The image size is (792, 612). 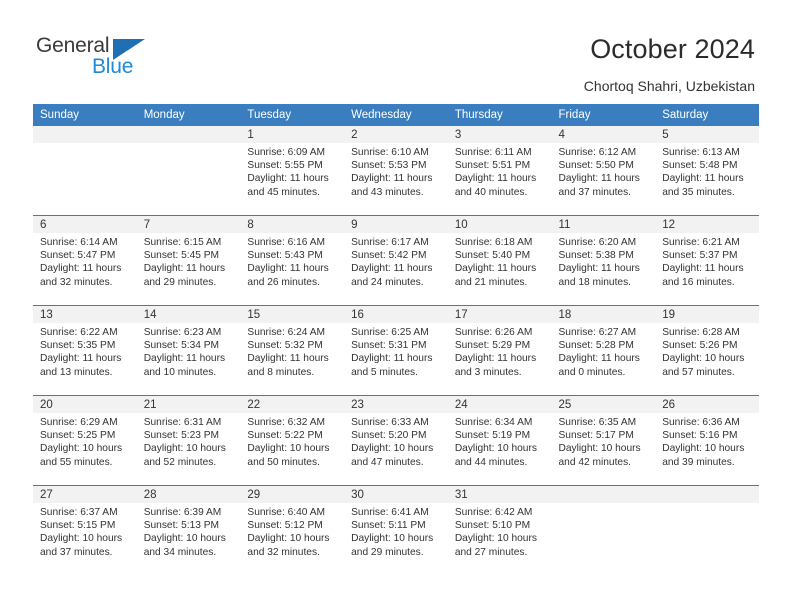 I want to click on sunset-time: Sunset: 5:51 PM, so click(x=492, y=166).